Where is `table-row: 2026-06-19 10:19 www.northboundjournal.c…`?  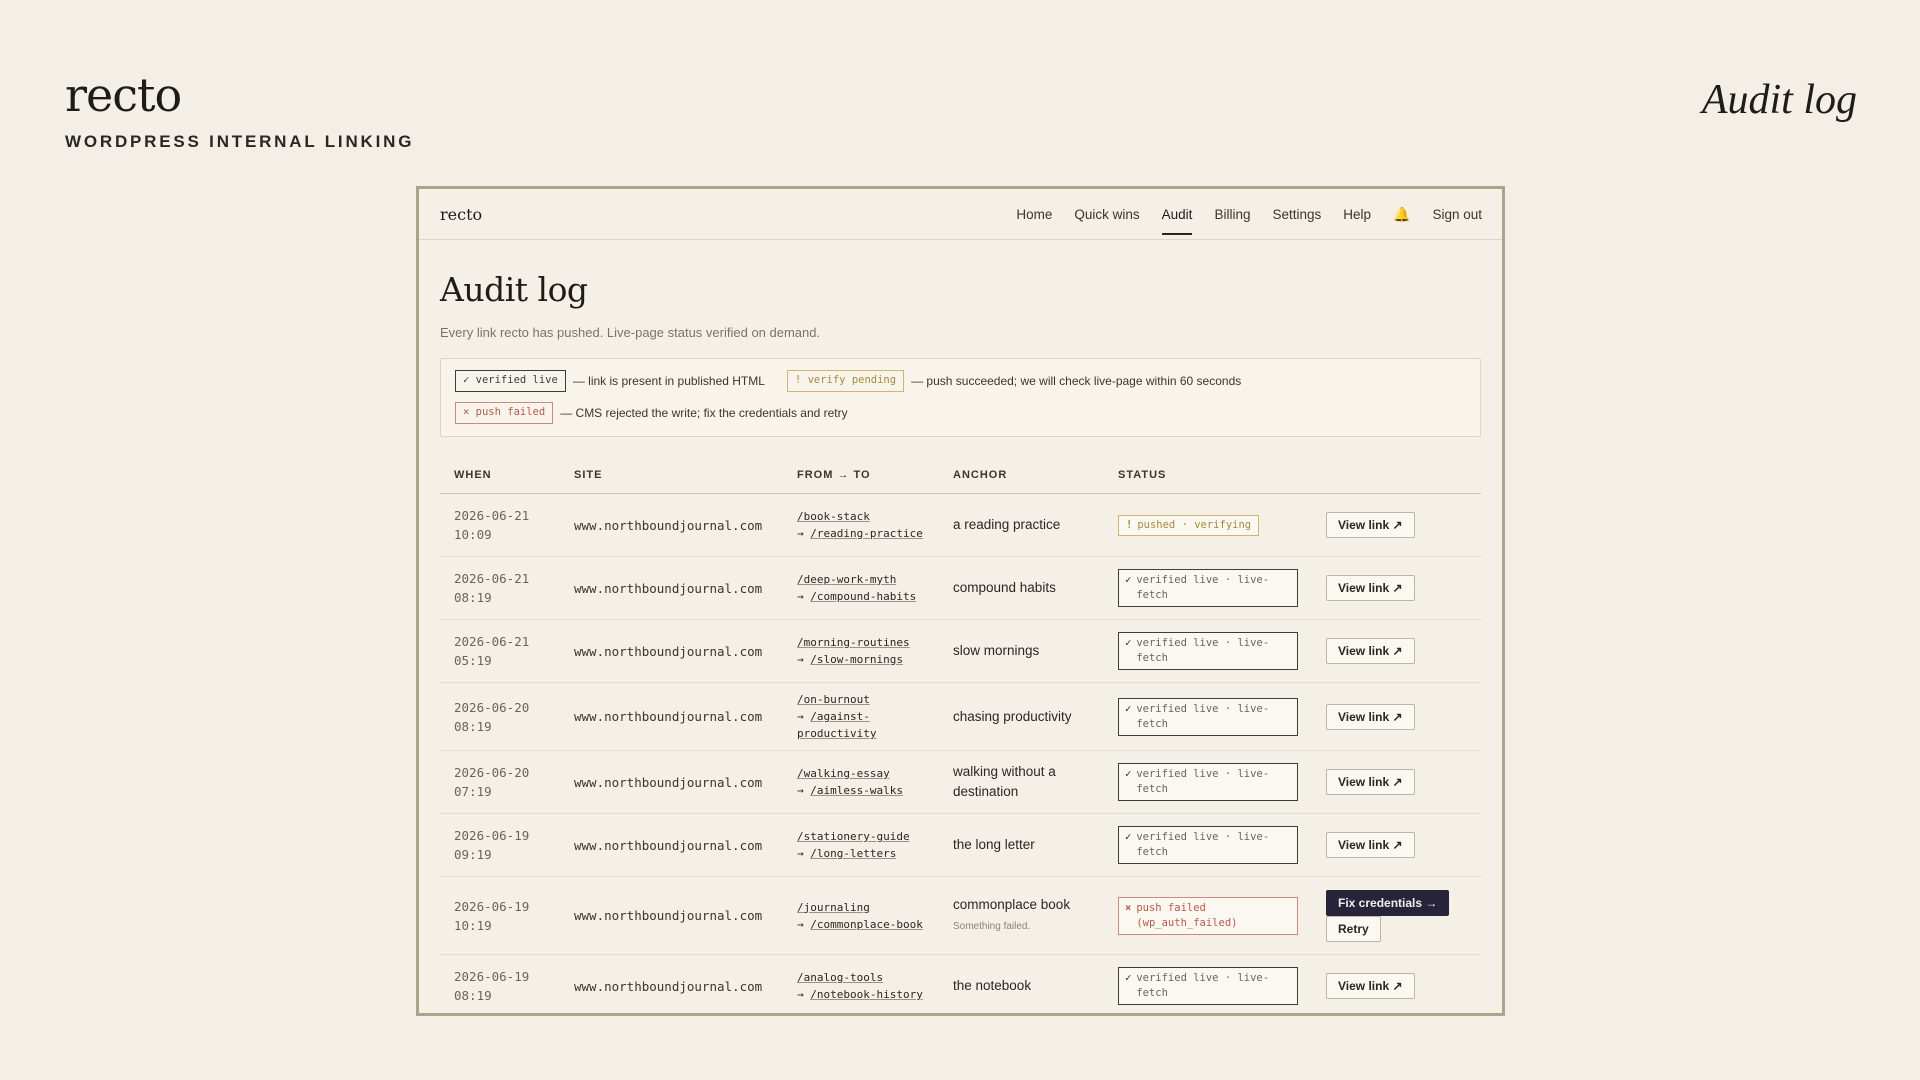
table-row: 2026-06-19 10:19 www.northboundjournal.c… is located at coordinates (960, 915).